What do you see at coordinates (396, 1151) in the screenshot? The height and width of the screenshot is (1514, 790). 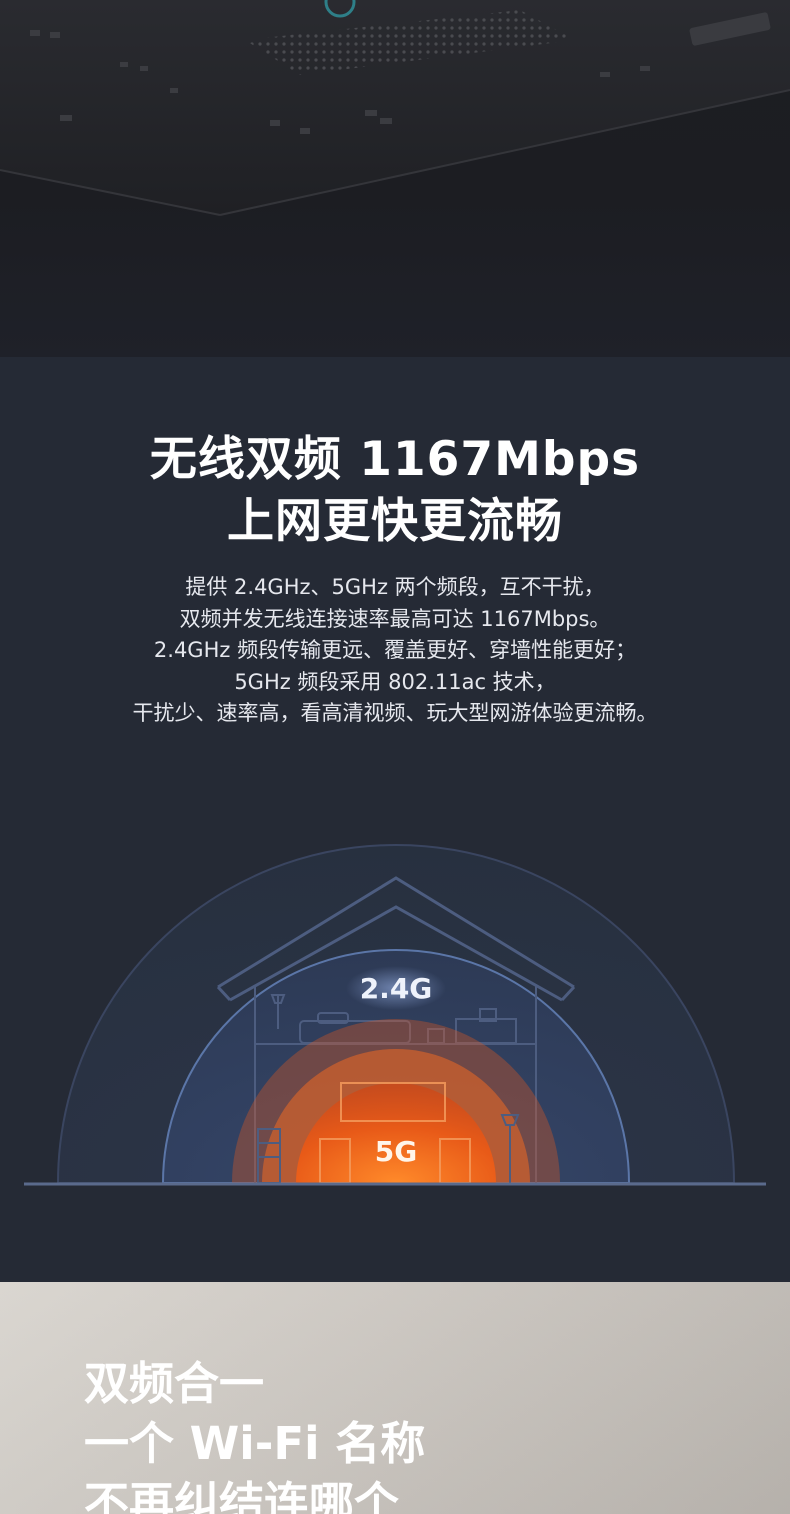 I see `band-5g-label: 5G` at bounding box center [396, 1151].